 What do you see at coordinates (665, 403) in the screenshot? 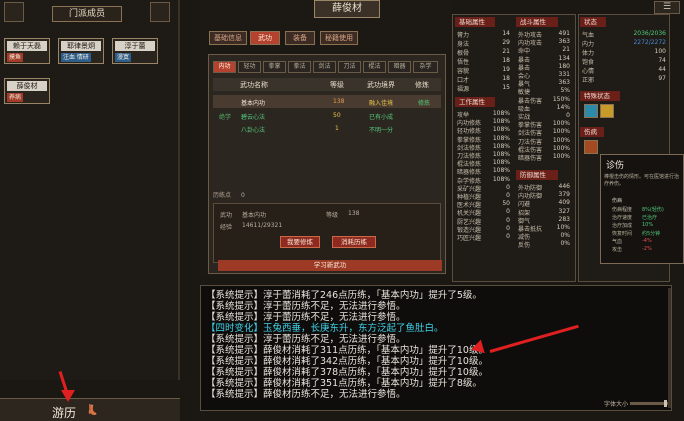
I see `font-size-knob` at bounding box center [665, 403].